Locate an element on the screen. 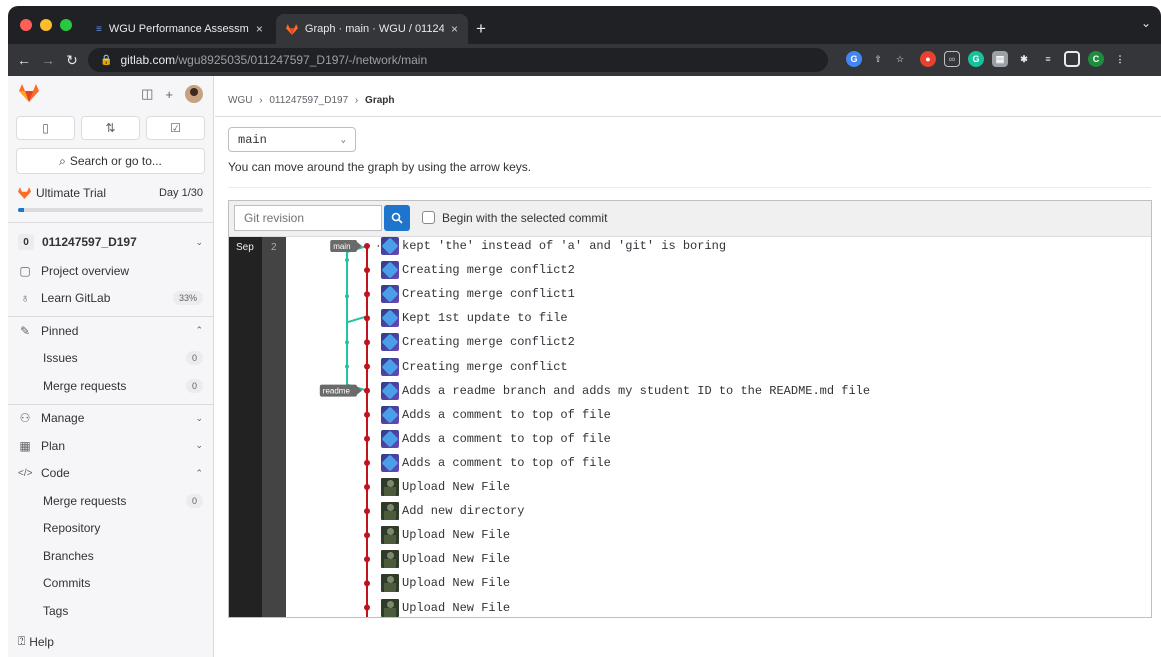 This screenshot has width=1161, height=657. new-tab-button: + is located at coordinates (481, 29).